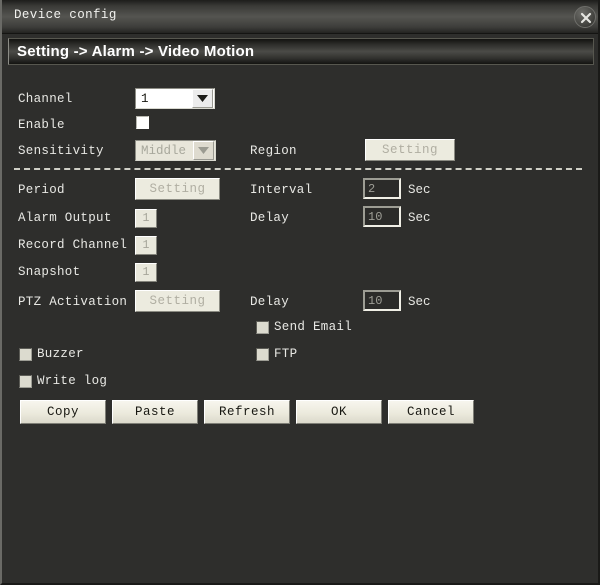 The height and width of the screenshot is (585, 600). What do you see at coordinates (300, 17) in the screenshot?
I see `window-titlebar: Device config` at bounding box center [300, 17].